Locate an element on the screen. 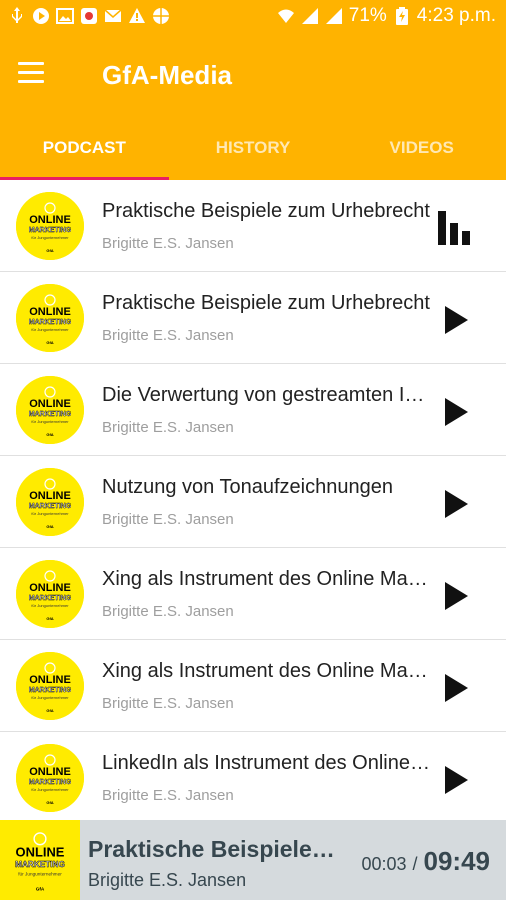 Image resolution: width=506 pixels, height=900 pixels. episode-title: Nutzung von Tonaufzeichnungen is located at coordinates (247, 487).